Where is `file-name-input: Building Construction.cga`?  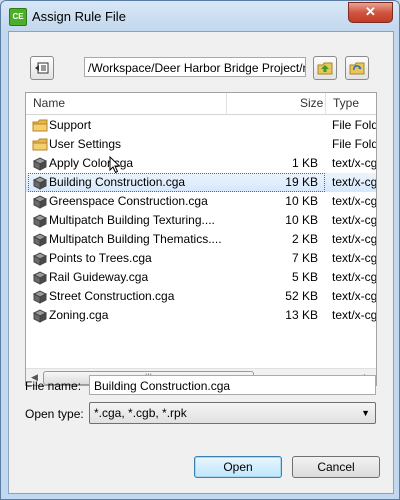
file-name-input: Building Construction.cga is located at coordinates (232, 385).